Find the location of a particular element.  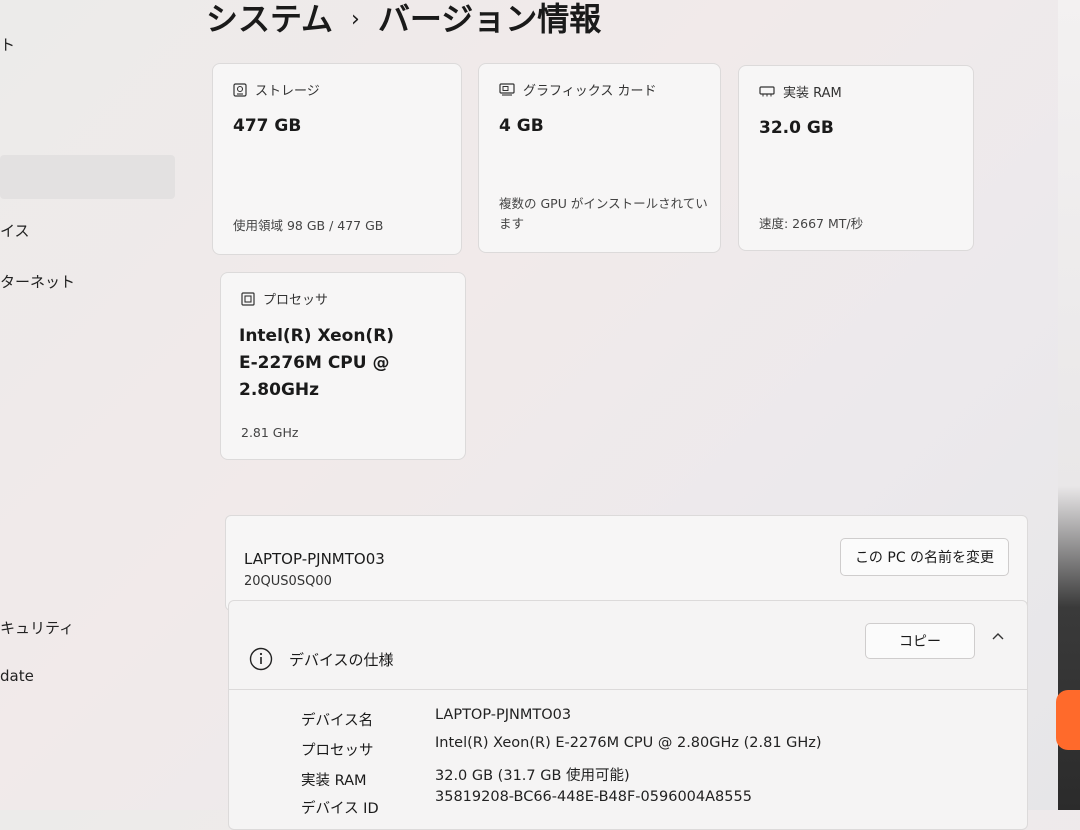

ram-speed: 速度: 2667 MT/秒 is located at coordinates (811, 223).